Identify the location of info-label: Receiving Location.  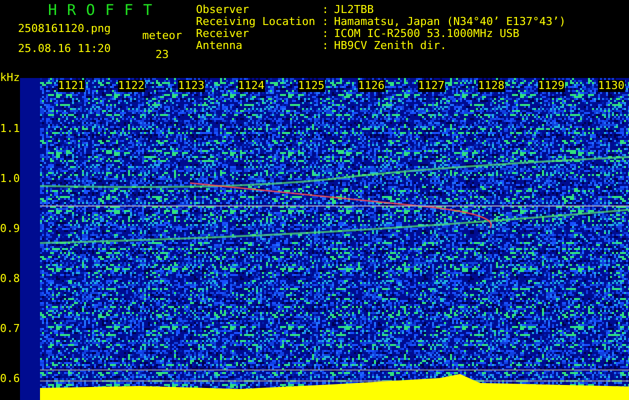
(256, 22).